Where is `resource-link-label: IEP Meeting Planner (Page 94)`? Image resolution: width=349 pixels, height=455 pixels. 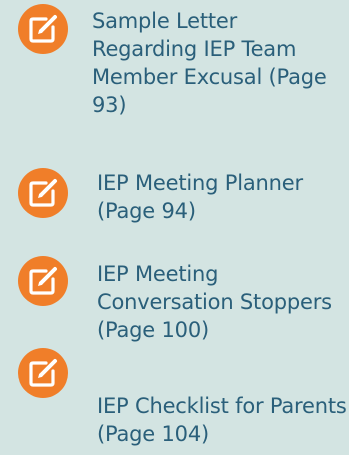 resource-link-label: IEP Meeting Planner (Page 94) is located at coordinates (200, 197).